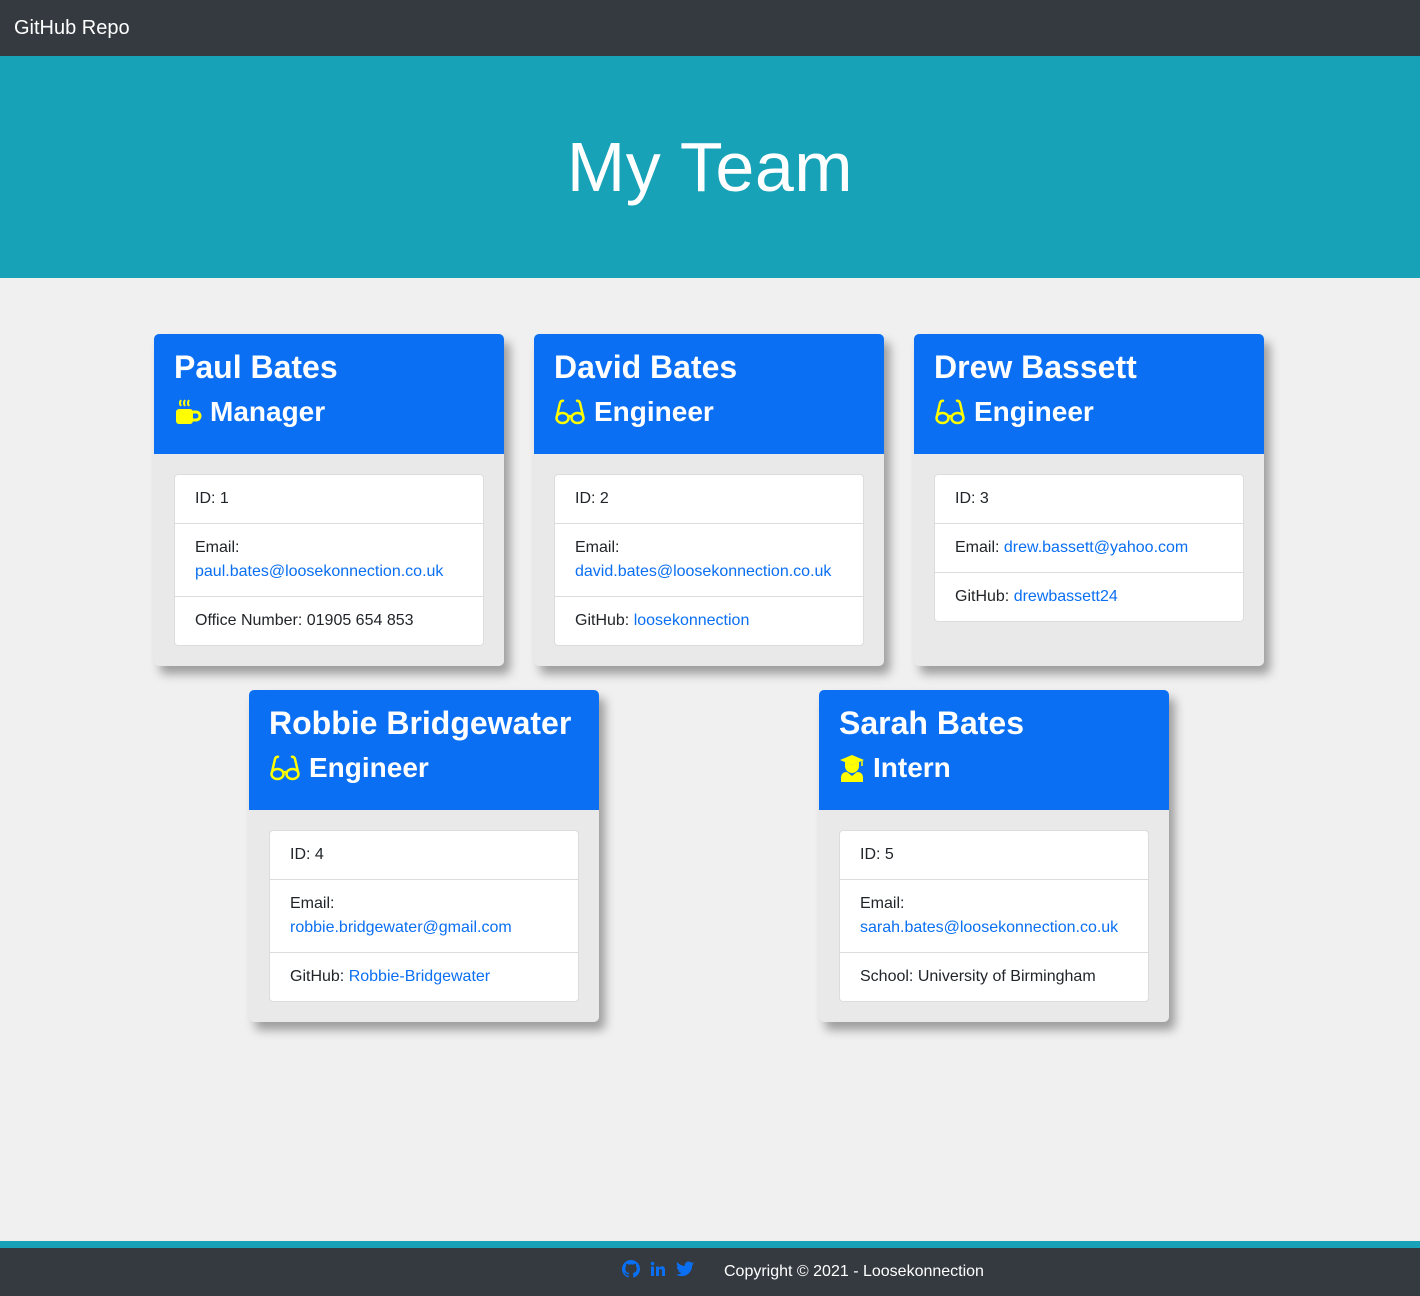  I want to click on github-row: GitHub: loosekonnection, so click(709, 620).